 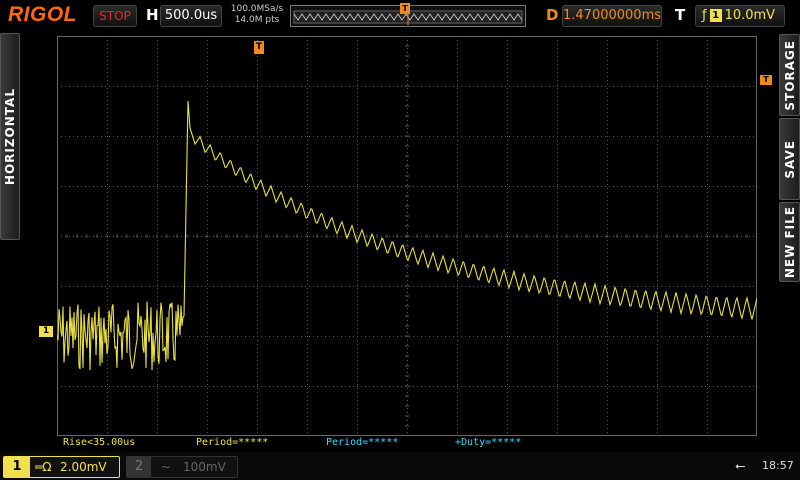 What do you see at coordinates (552, 15) in the screenshot?
I see `delay-label: D` at bounding box center [552, 15].